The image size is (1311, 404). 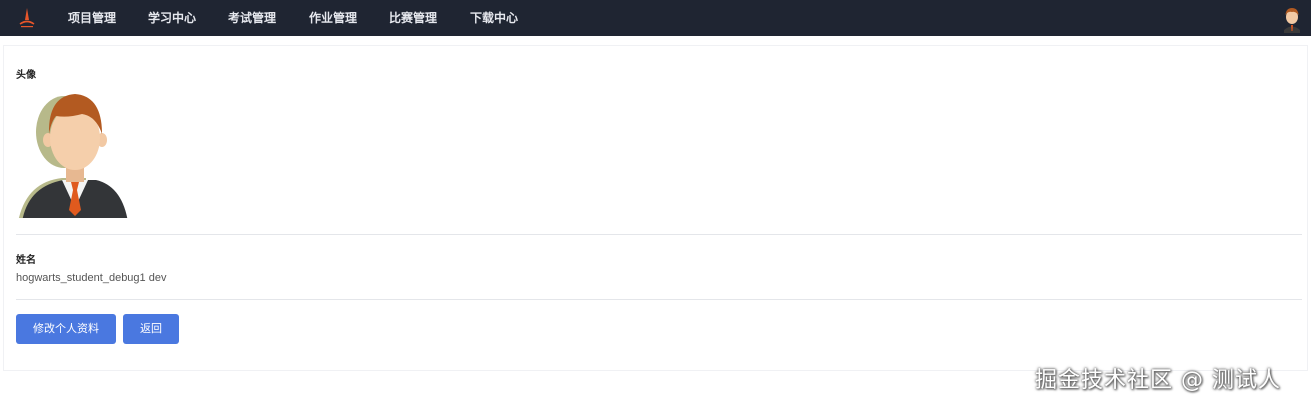 What do you see at coordinates (655, 18) in the screenshot?
I see `top-navigation-bar: 项目管理 学习中心 考试管理 作业管理 比赛管理 下载中心` at bounding box center [655, 18].